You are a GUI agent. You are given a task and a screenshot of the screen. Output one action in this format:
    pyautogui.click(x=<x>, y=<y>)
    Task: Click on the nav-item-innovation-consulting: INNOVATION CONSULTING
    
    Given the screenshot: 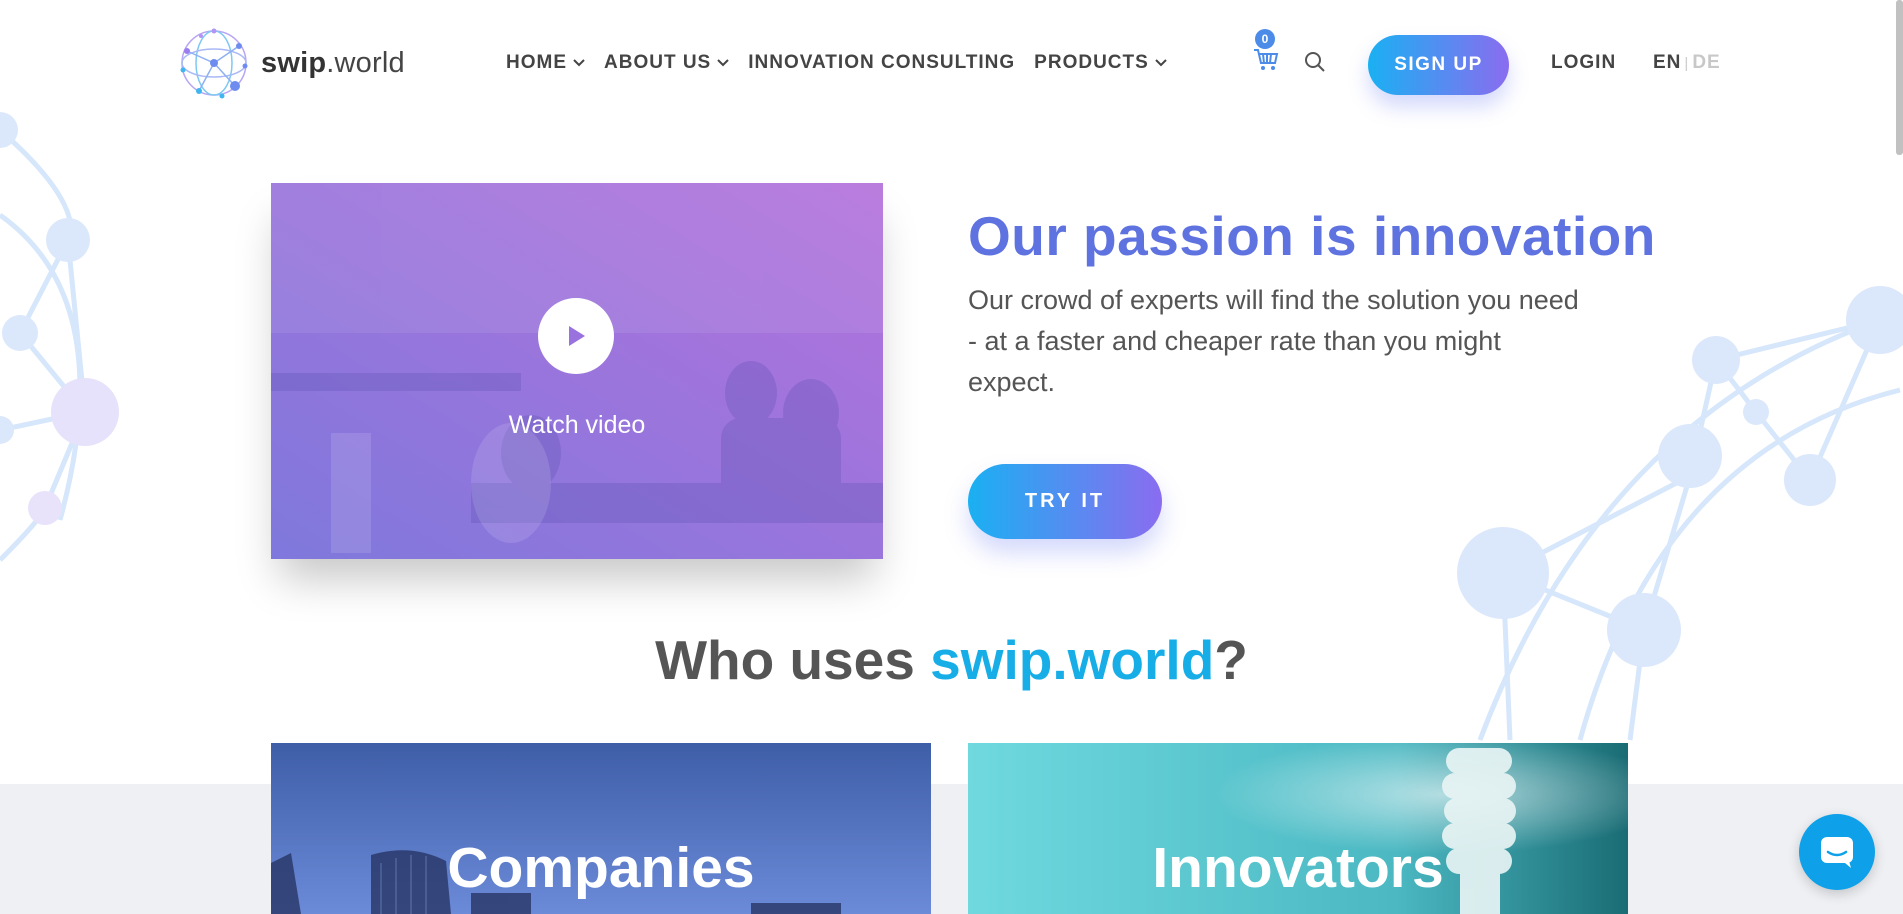 What is the action you would take?
    pyautogui.click(x=881, y=63)
    